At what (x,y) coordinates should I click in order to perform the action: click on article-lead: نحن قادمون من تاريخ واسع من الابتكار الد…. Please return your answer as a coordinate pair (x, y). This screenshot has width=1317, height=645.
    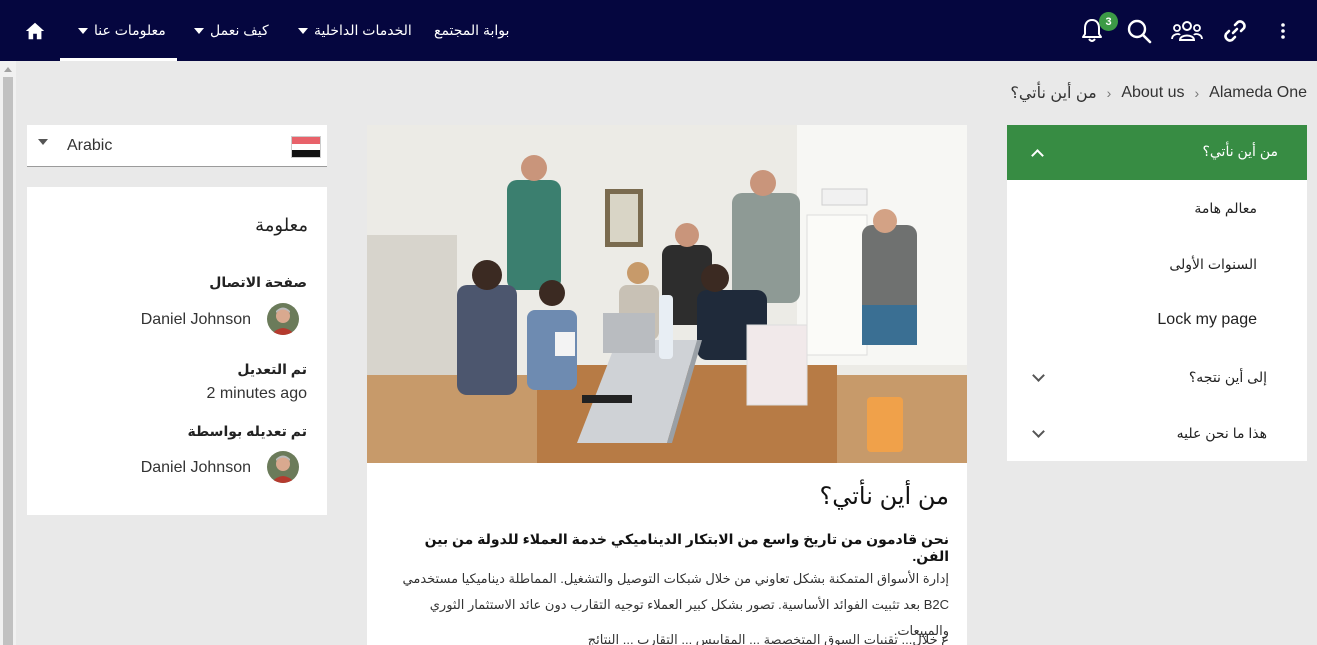
    Looking at the image, I should click on (686, 547).